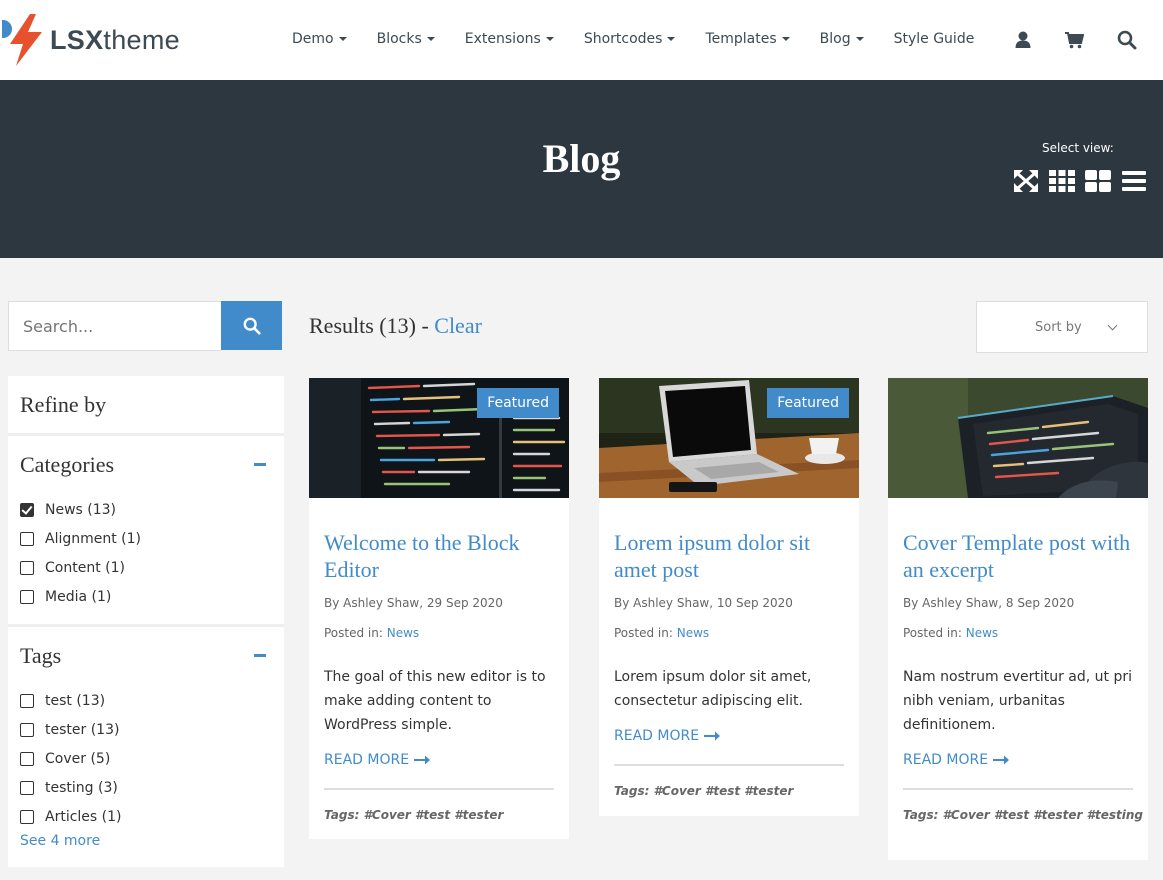 This screenshot has width=1163, height=880. I want to click on sort-by-select: Sort by, so click(1062, 327).